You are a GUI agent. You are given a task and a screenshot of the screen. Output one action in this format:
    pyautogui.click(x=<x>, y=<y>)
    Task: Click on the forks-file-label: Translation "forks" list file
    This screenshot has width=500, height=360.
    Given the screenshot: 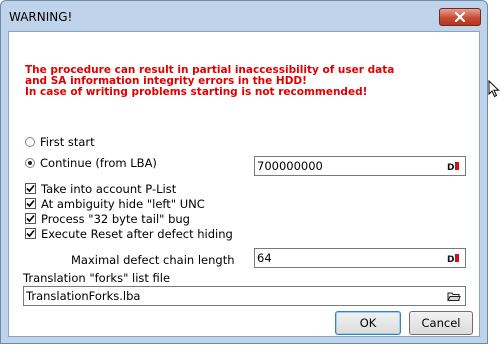 What is the action you would take?
    pyautogui.click(x=97, y=278)
    